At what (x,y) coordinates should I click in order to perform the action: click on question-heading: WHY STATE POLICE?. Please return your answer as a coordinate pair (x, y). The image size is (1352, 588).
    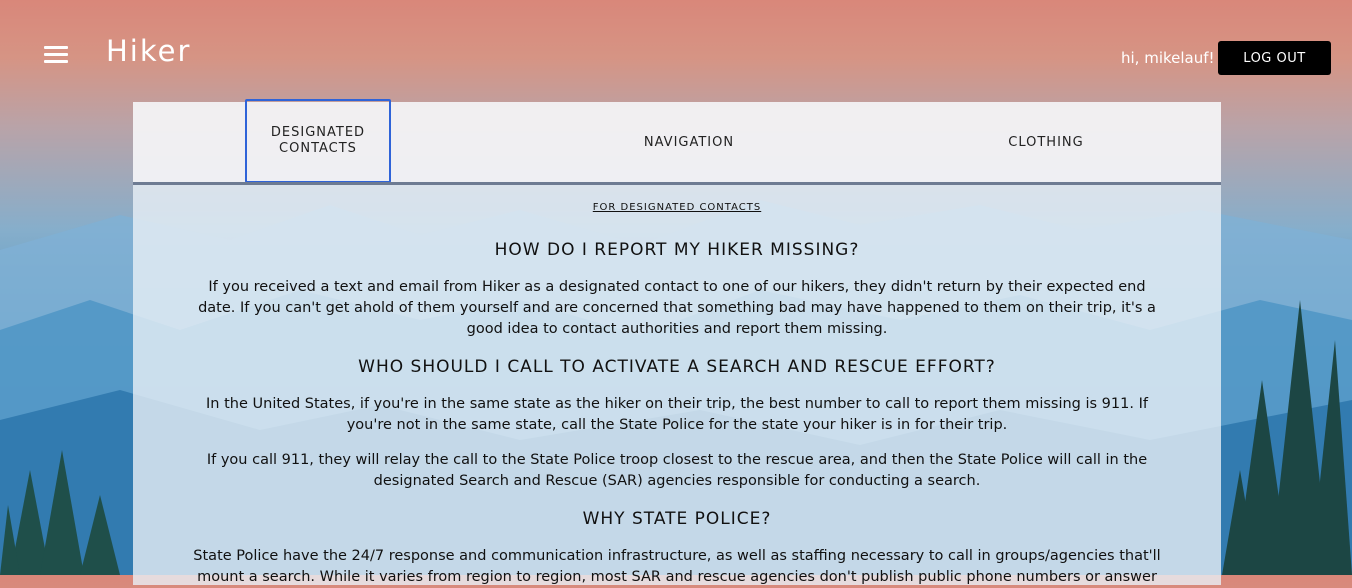
    Looking at the image, I should click on (677, 519).